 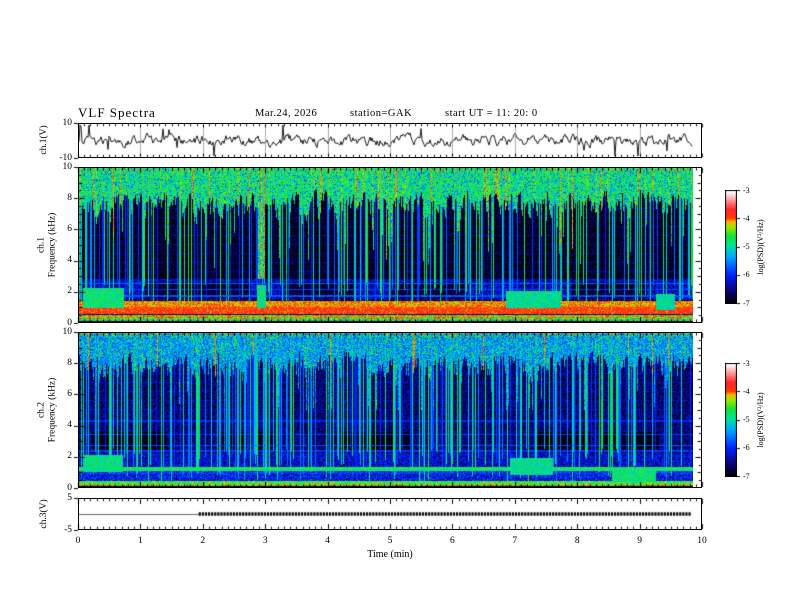 I want to click on freq-axis-label-ch1: ch.1 Frequency (kHz), so click(x=47, y=245).